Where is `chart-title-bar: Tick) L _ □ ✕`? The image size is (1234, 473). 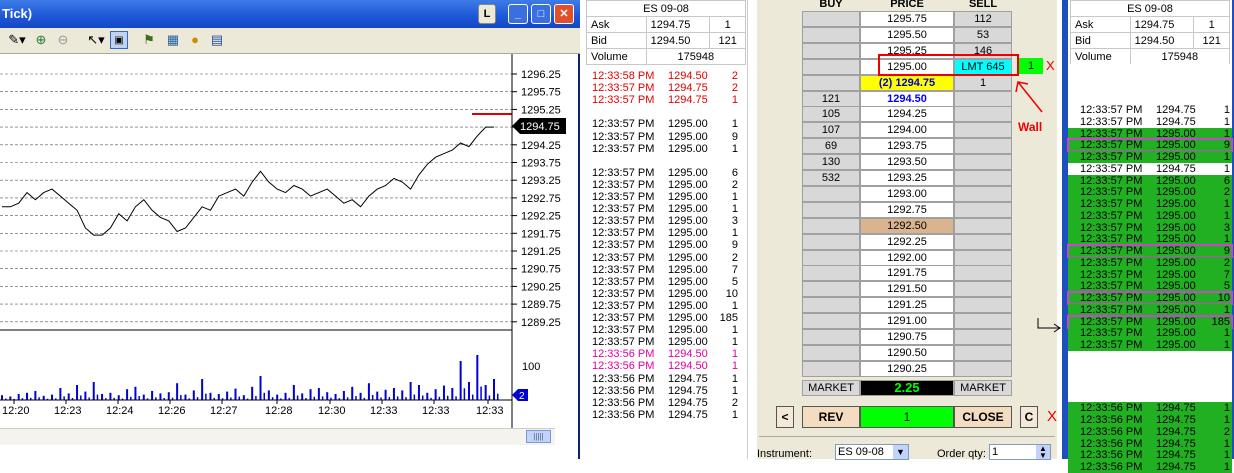
chart-title-bar: Tick) L _ □ ✕ is located at coordinates (290, 14).